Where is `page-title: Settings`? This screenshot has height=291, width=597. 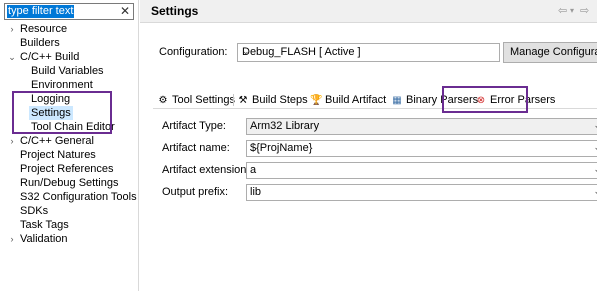 page-title: Settings is located at coordinates (175, 11).